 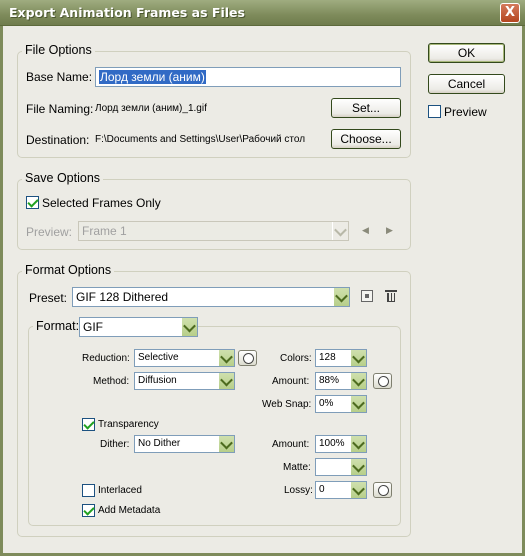 I want to click on amount-mask-button, so click(x=382, y=381).